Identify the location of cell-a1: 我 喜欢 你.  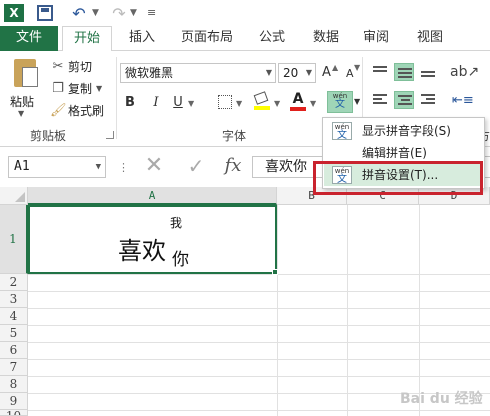
(152, 239).